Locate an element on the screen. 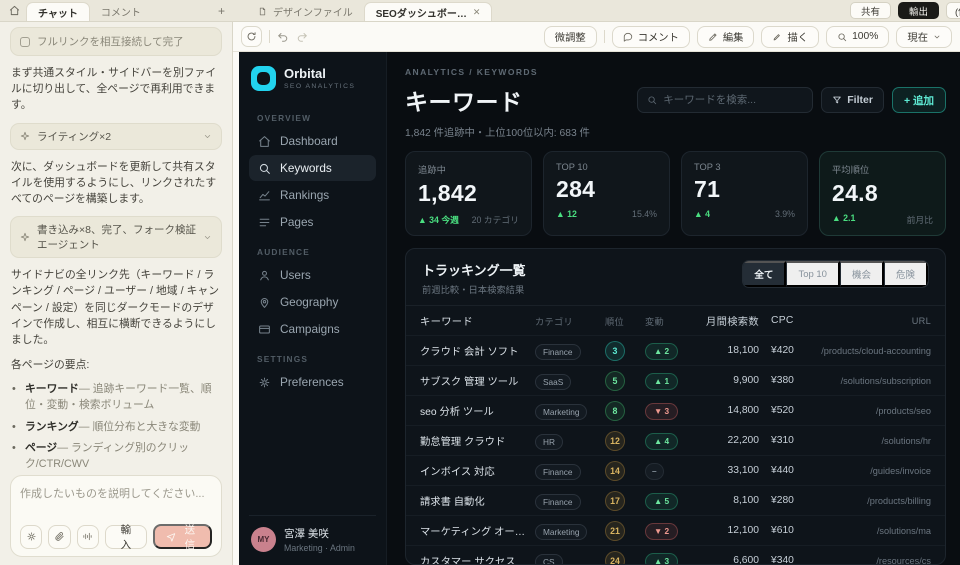  page-subtitle: 1,842 件追跡中・上位100位以内: 683 件 is located at coordinates (497, 133).